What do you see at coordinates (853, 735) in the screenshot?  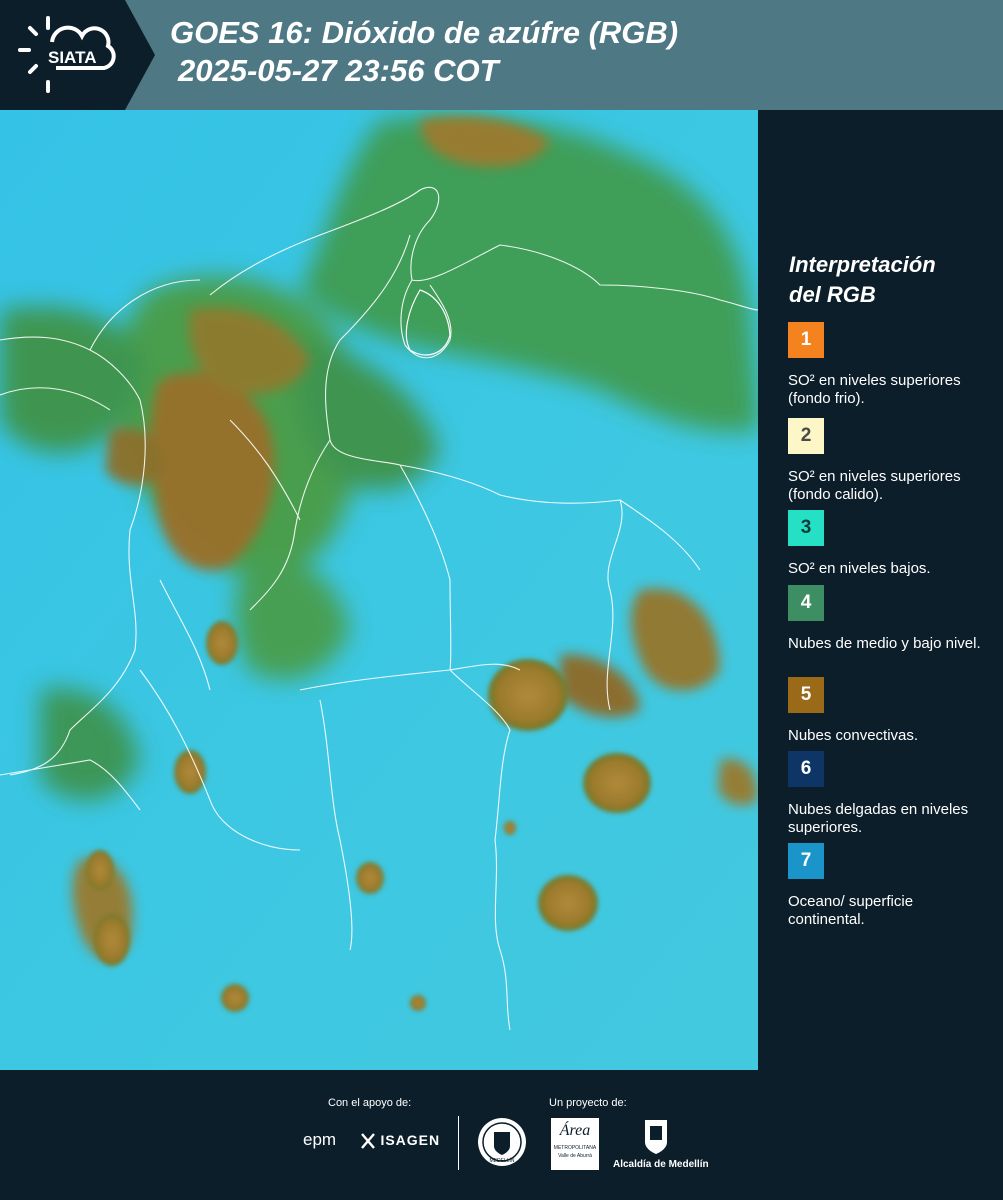 I see `legend-label-5: Nubes convectivas.` at bounding box center [853, 735].